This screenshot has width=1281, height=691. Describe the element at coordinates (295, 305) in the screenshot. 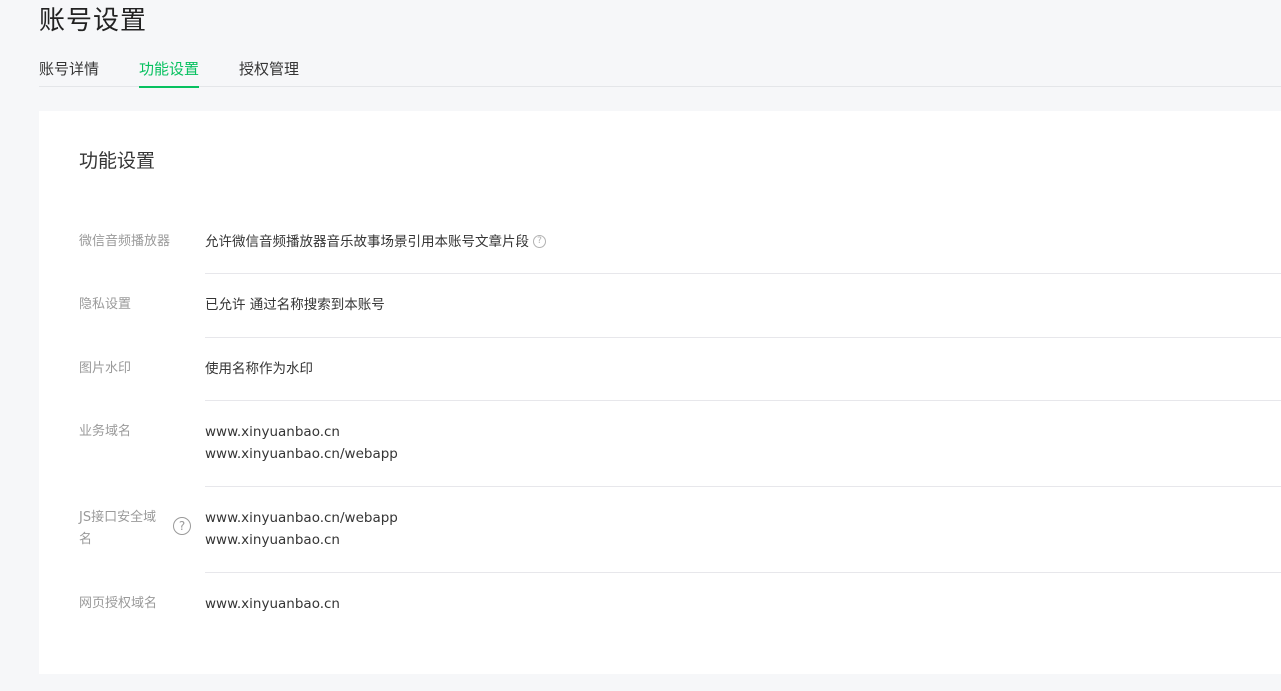

I see `setting-value: 已允许 通过名称搜索到本账号` at that location.